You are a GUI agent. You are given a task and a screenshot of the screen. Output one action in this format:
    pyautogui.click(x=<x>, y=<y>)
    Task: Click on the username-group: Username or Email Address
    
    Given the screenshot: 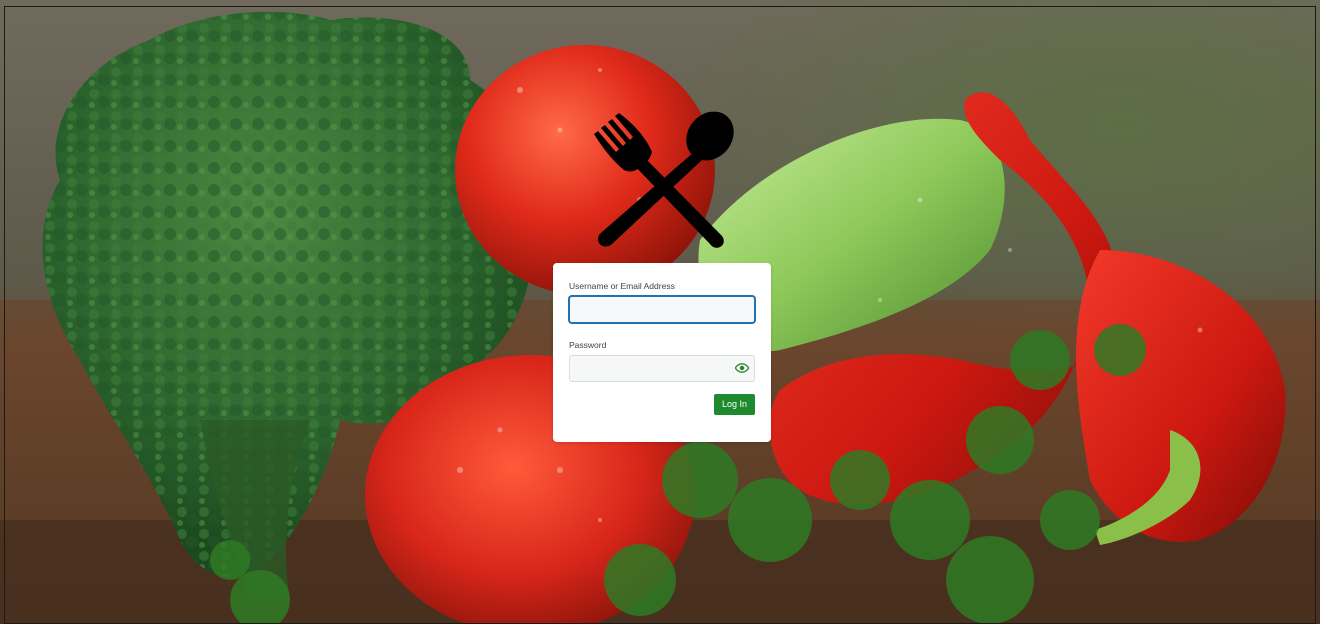 What is the action you would take?
    pyautogui.click(x=662, y=301)
    